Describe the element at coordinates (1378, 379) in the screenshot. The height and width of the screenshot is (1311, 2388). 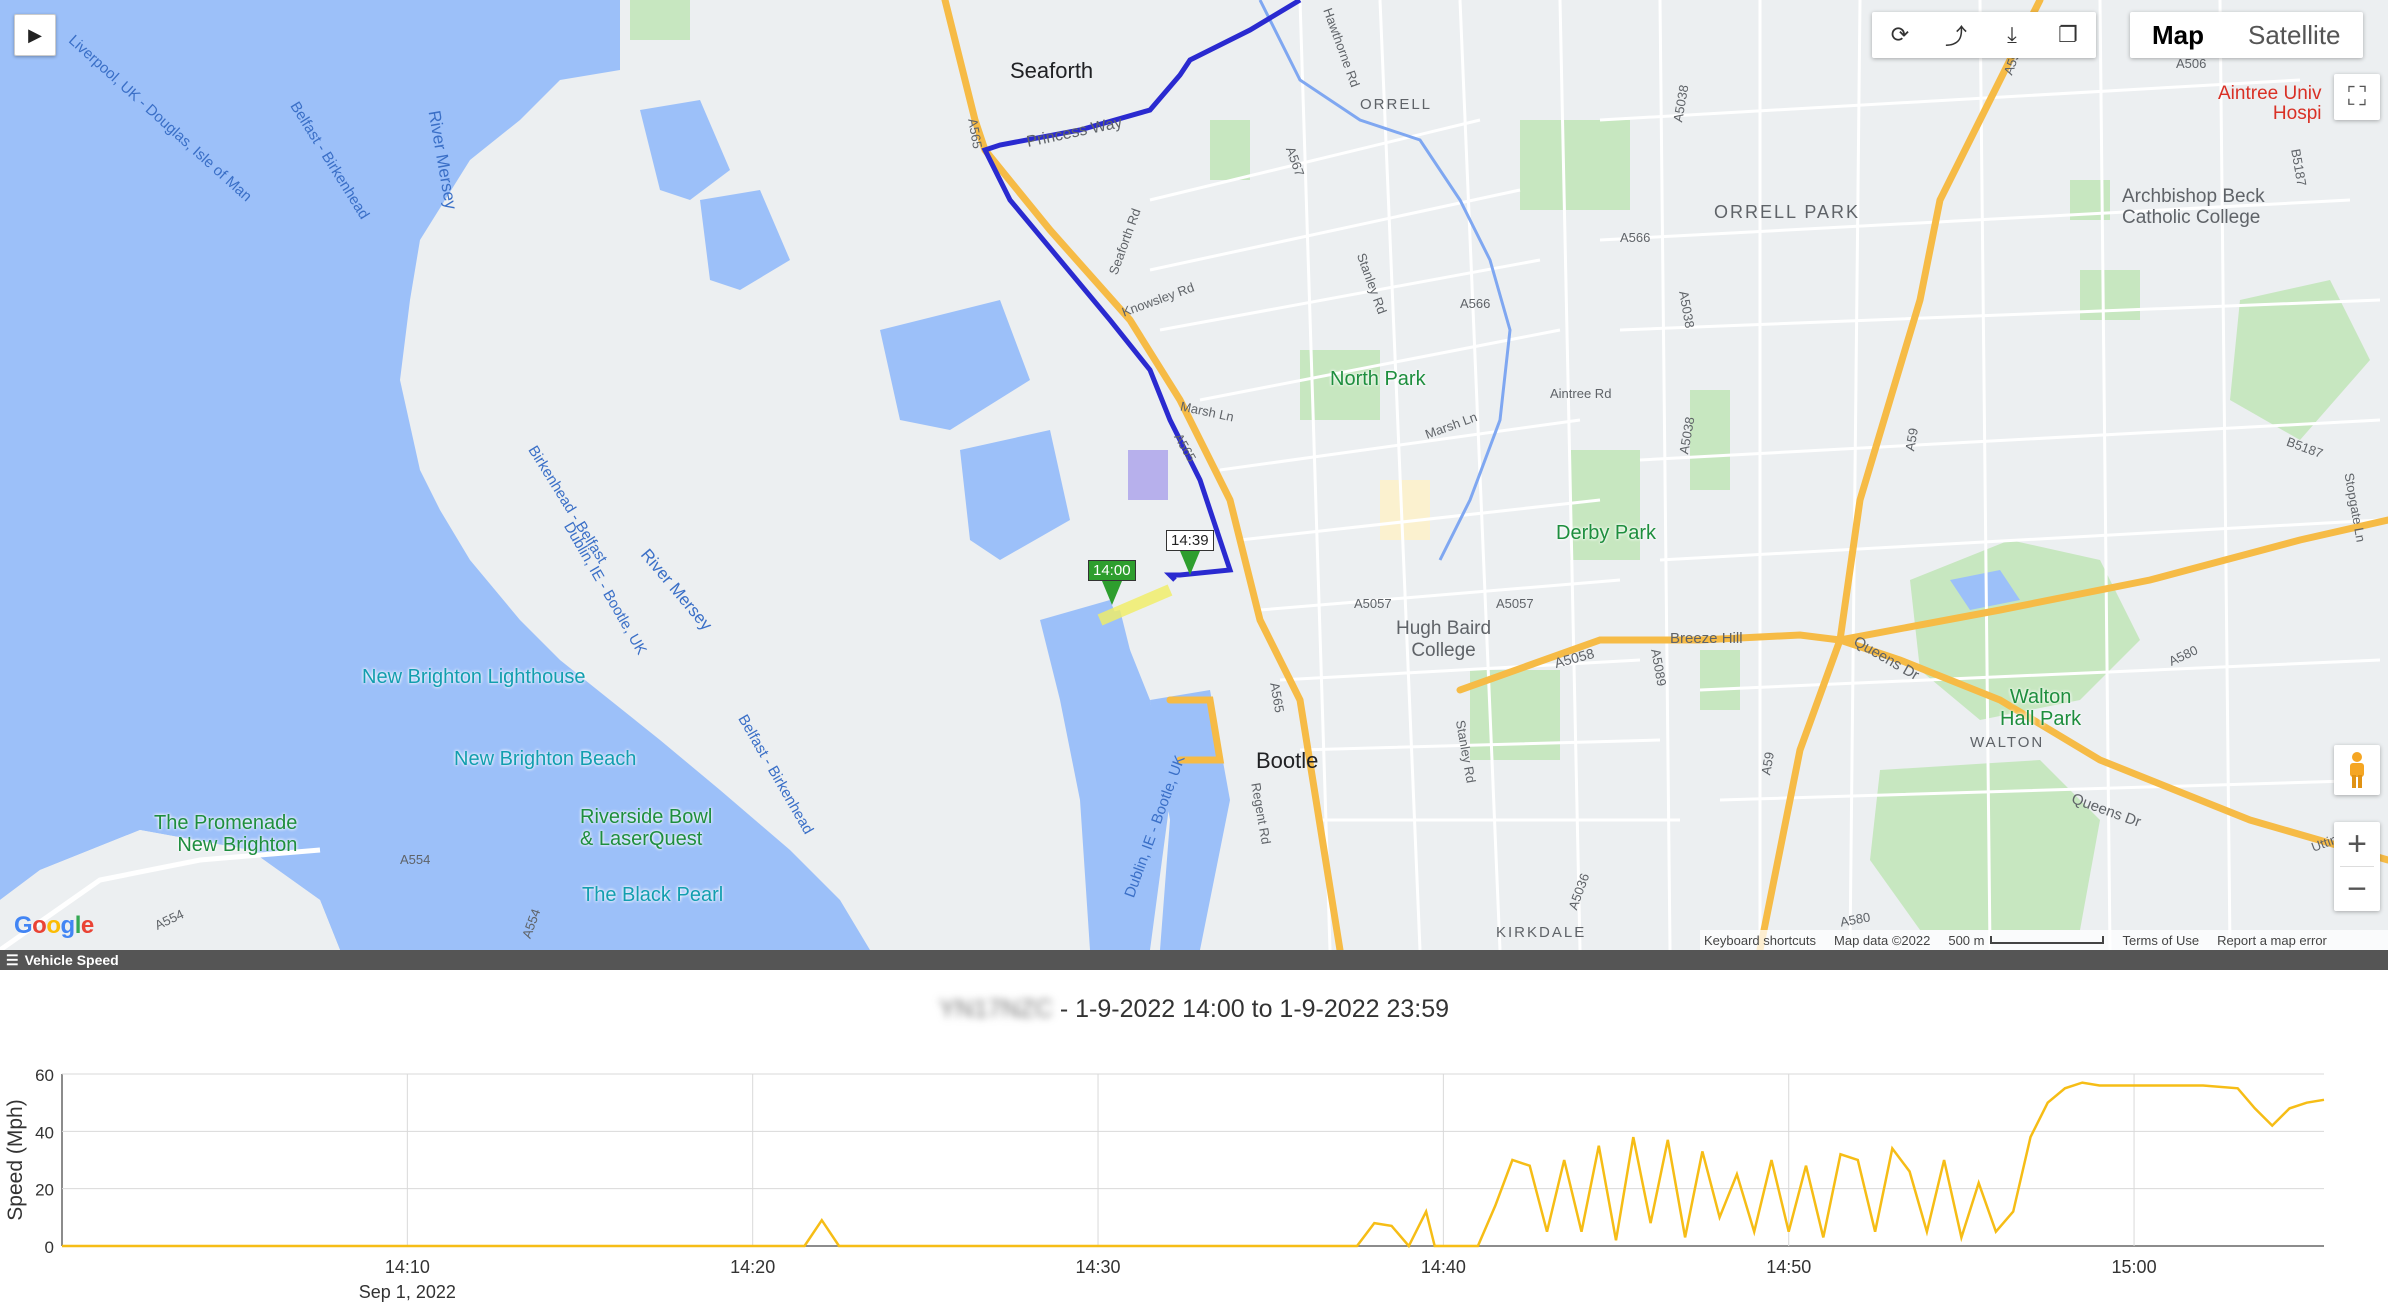
I see `poi-north-park: North Park` at that location.